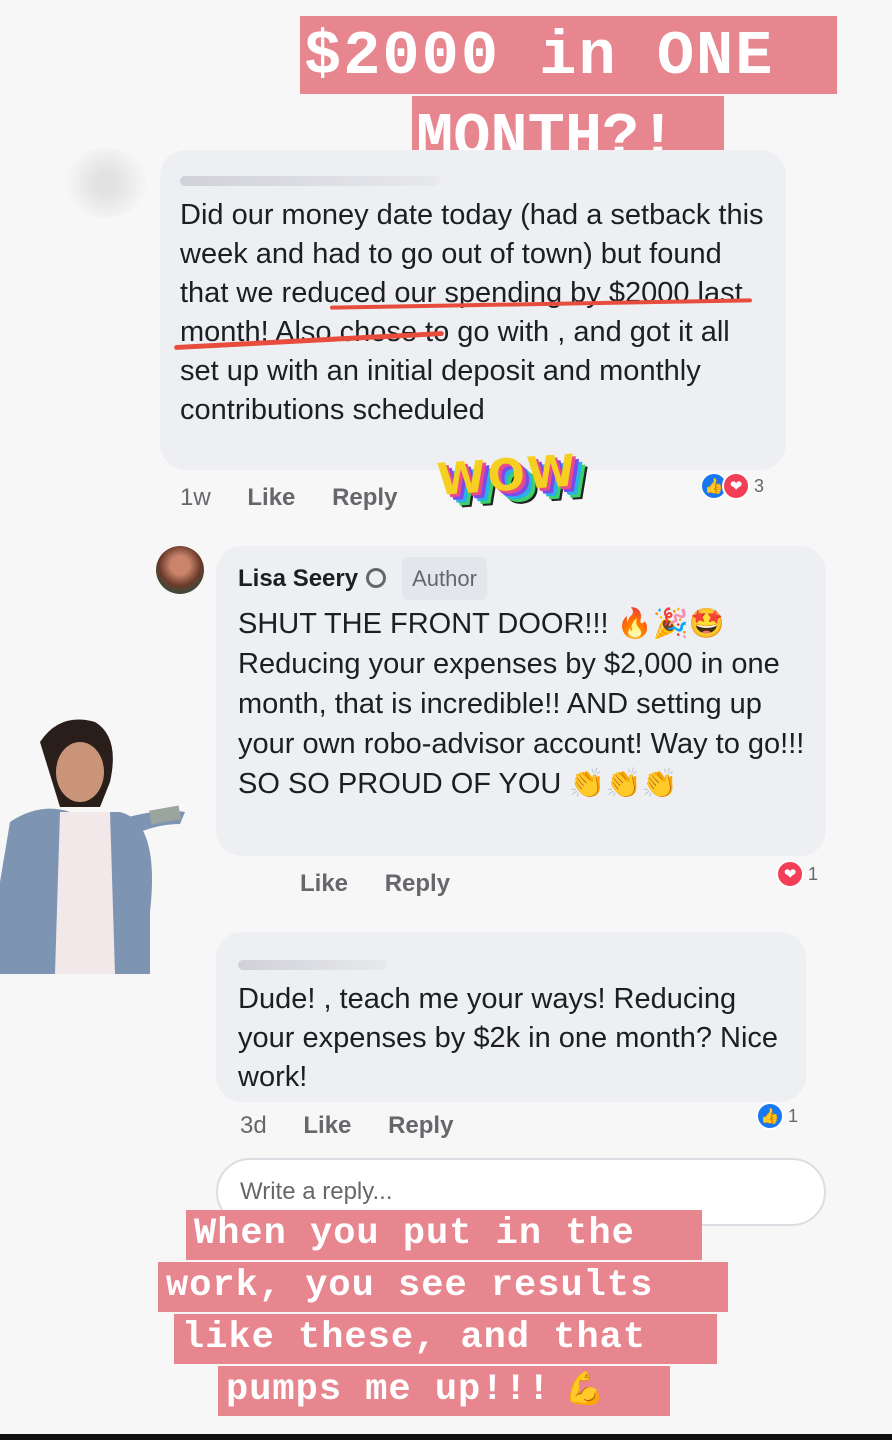 This screenshot has height=1440, width=892. Describe the element at coordinates (770, 1116) in the screenshot. I see `like-icon: 👍` at that location.